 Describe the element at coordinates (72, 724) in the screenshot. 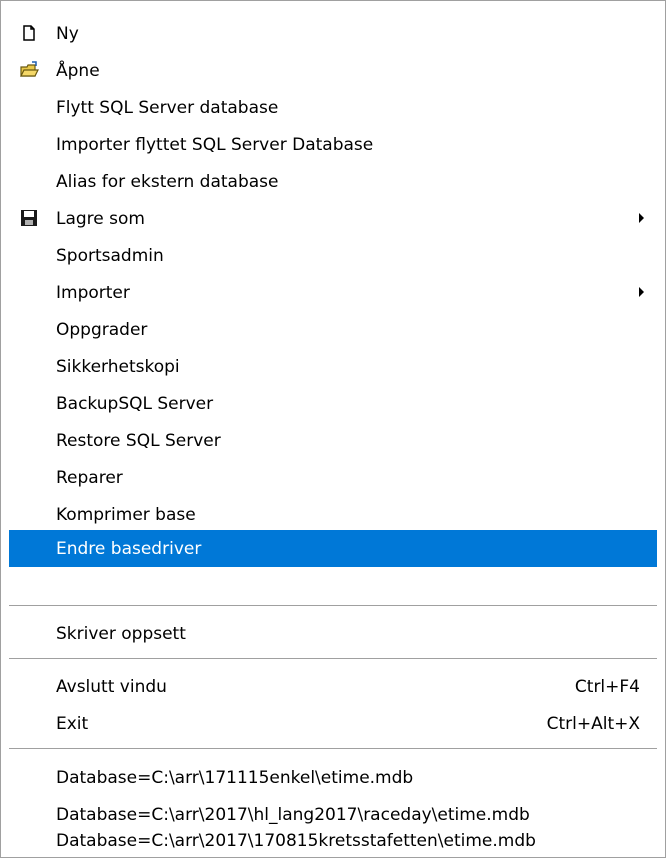

I see `menu-item-label: Exit` at that location.